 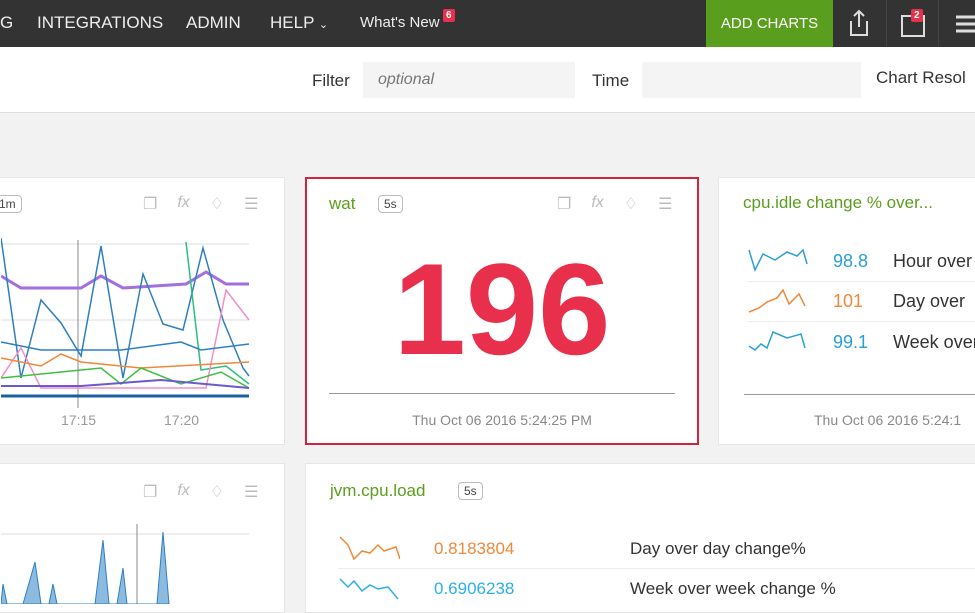 What do you see at coordinates (888, 420) in the screenshot?
I see `timestamp: Thu Oct 06 2016 5:24:1` at bounding box center [888, 420].